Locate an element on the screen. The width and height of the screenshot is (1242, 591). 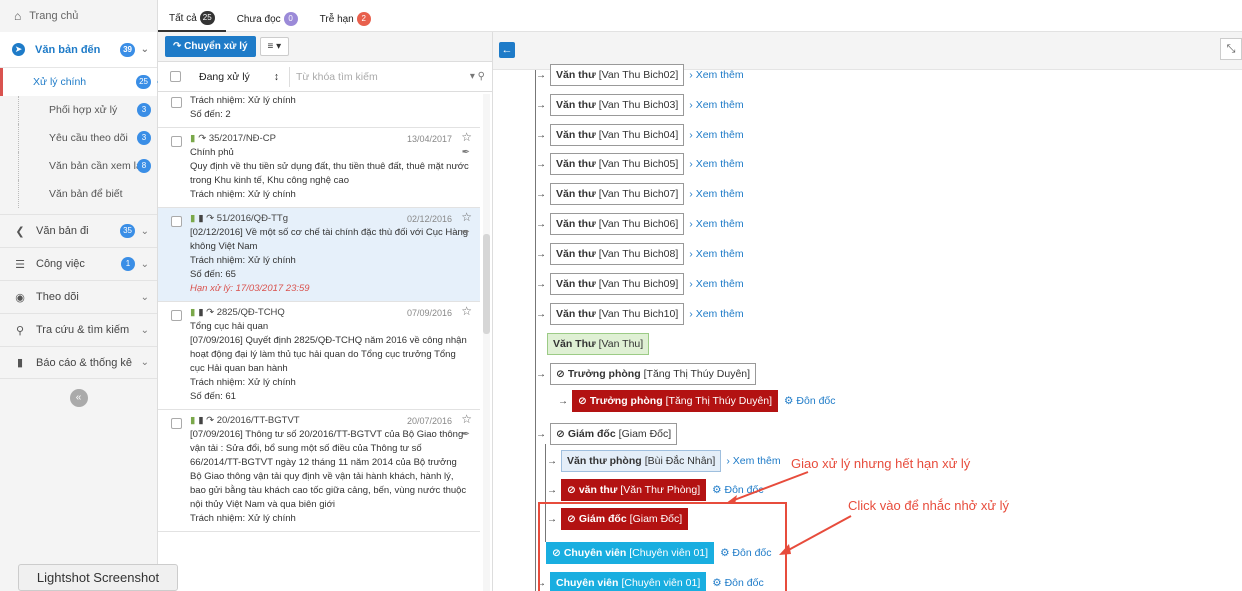
clerk-box: Văn thư [Van Thu Bich09] is located at coordinates (617, 284).